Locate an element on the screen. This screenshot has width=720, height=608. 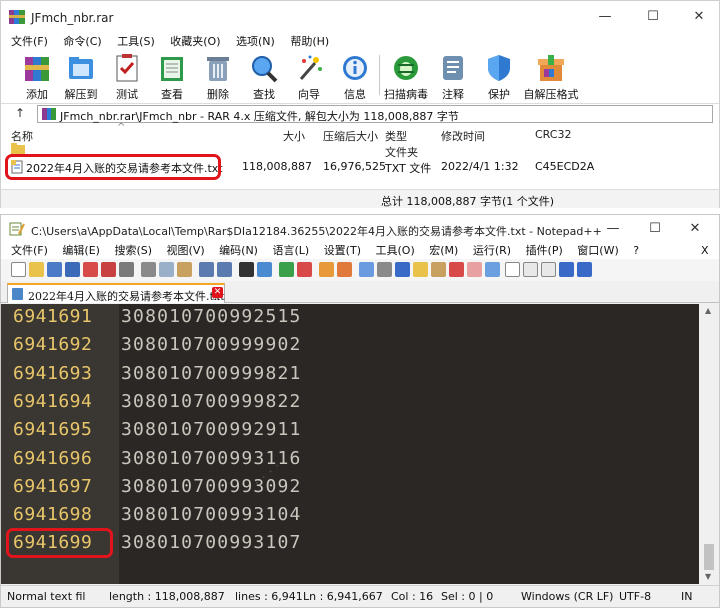
menu-view: 视图(V) is located at coordinates (186, 251).